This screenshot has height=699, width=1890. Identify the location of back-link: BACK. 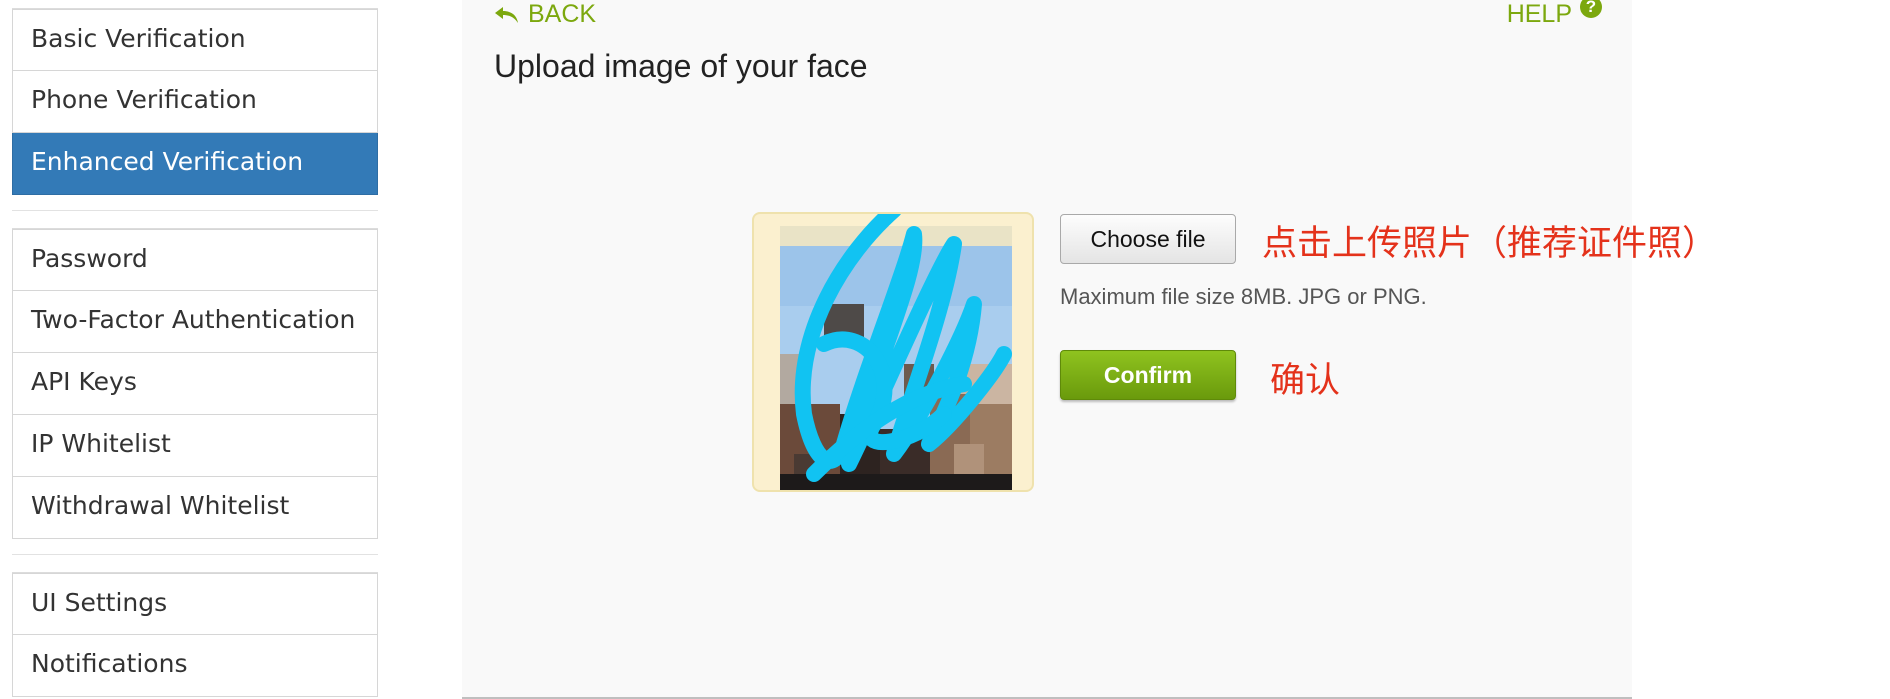
(545, 14).